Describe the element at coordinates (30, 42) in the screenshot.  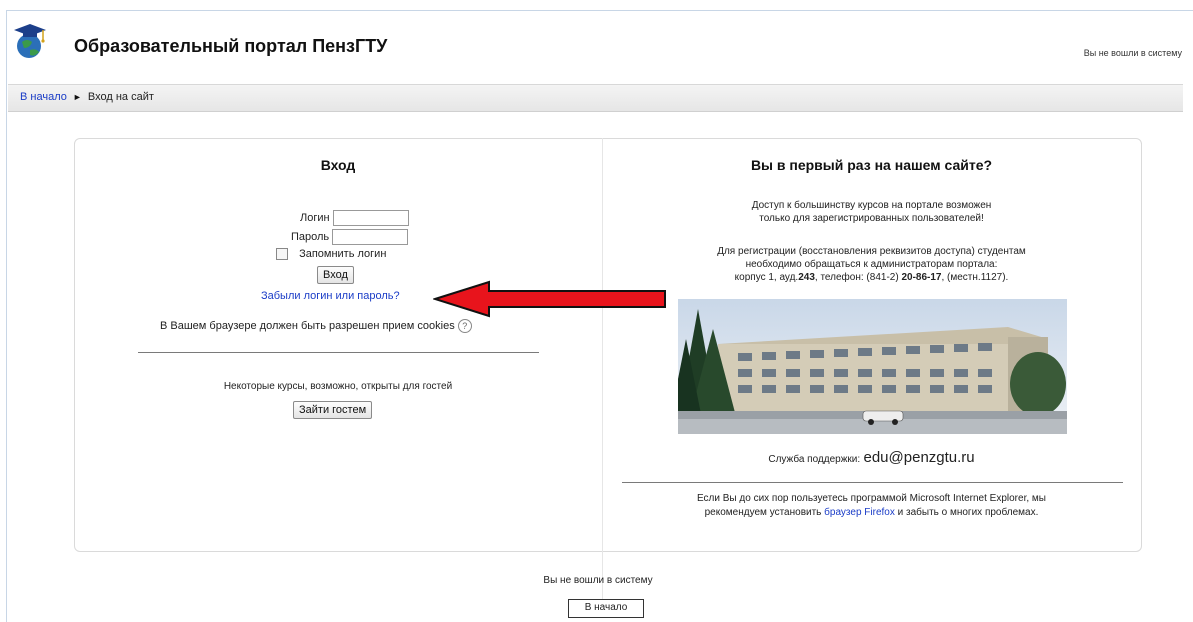
I see `graduation-cap-globe-icon` at that location.